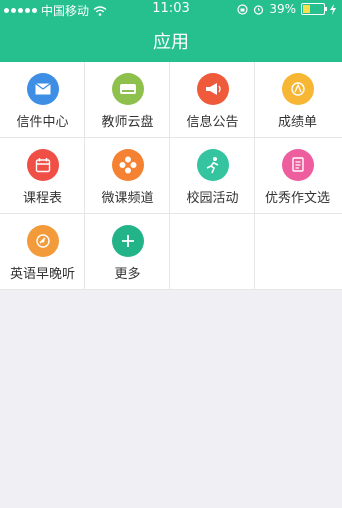 The height and width of the screenshot is (508, 342). Describe the element at coordinates (213, 89) in the screenshot. I see `megaphone-icon` at that location.